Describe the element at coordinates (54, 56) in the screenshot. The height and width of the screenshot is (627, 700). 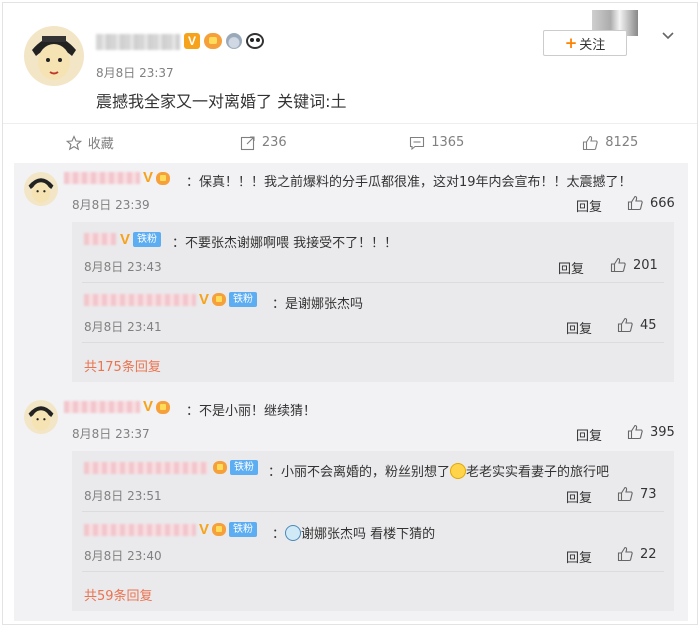
I see `author-avatar` at that location.